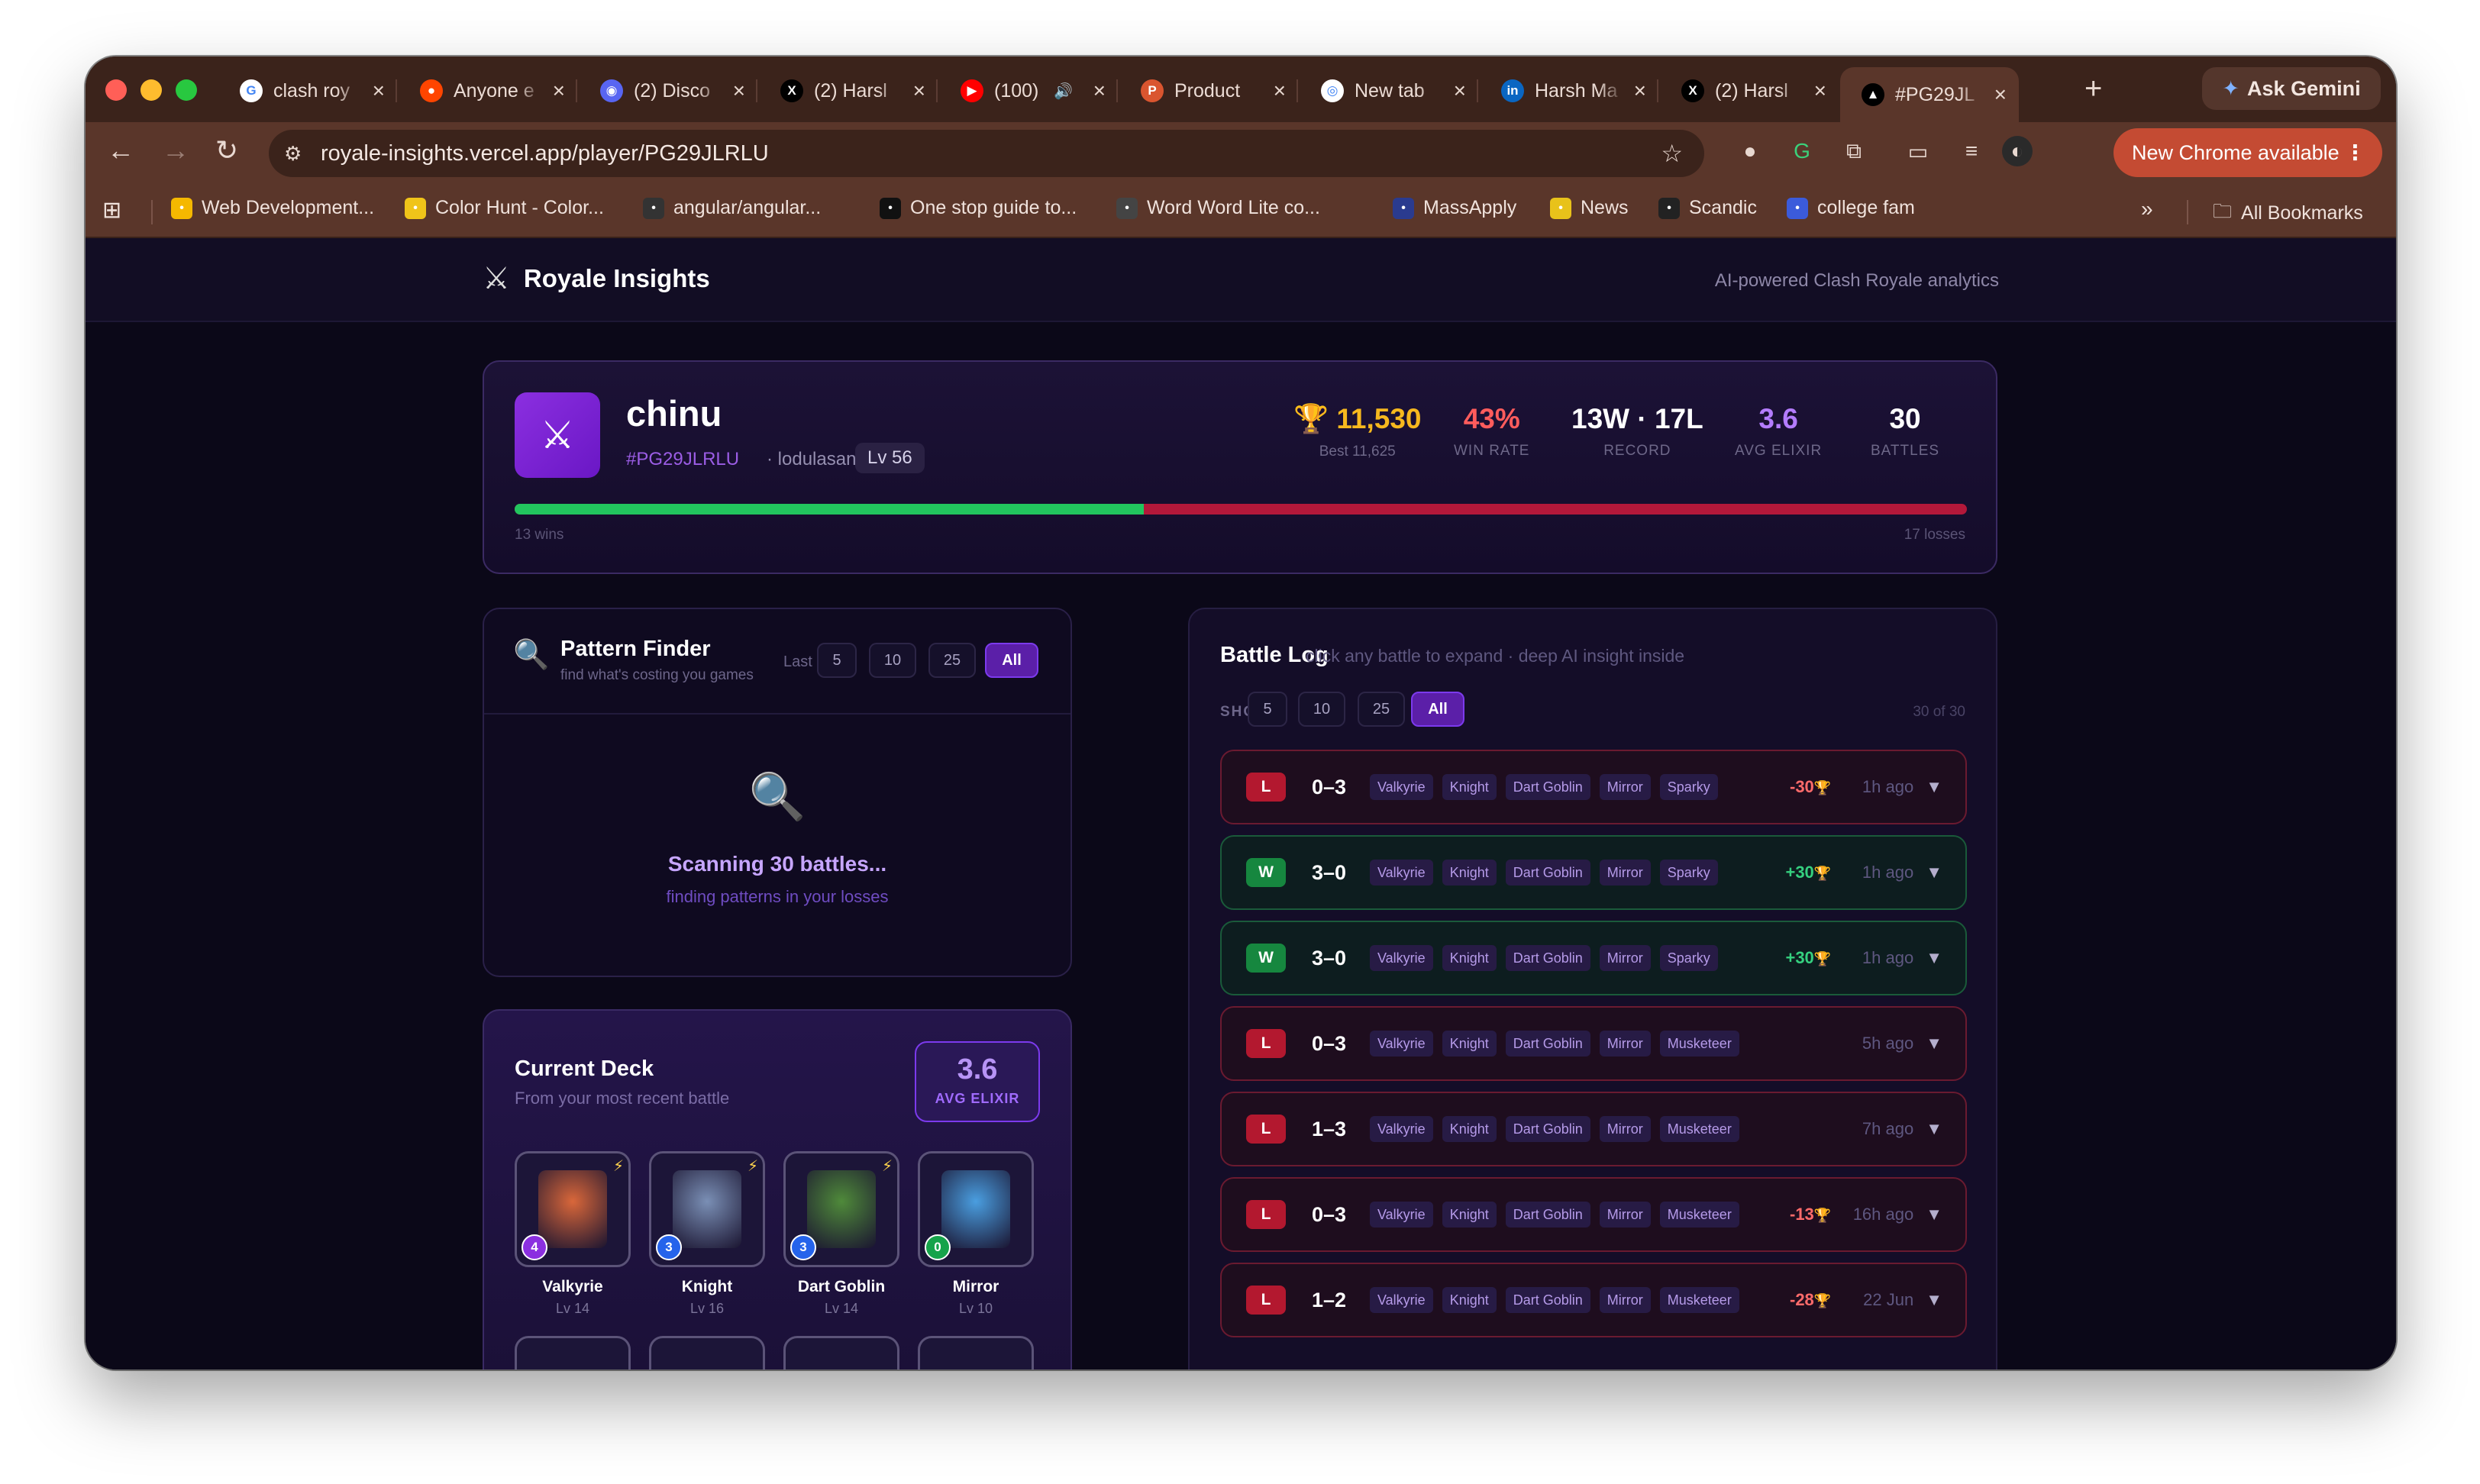 The image size is (2480, 1484). What do you see at coordinates (226, 150) in the screenshot?
I see `reload-icon: ↻` at bounding box center [226, 150].